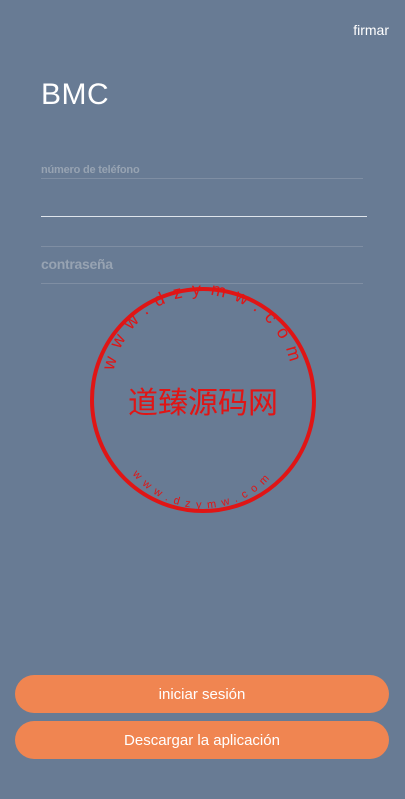  What do you see at coordinates (203, 403) in the screenshot?
I see `seal-main-text: 道臻源码网` at bounding box center [203, 403].